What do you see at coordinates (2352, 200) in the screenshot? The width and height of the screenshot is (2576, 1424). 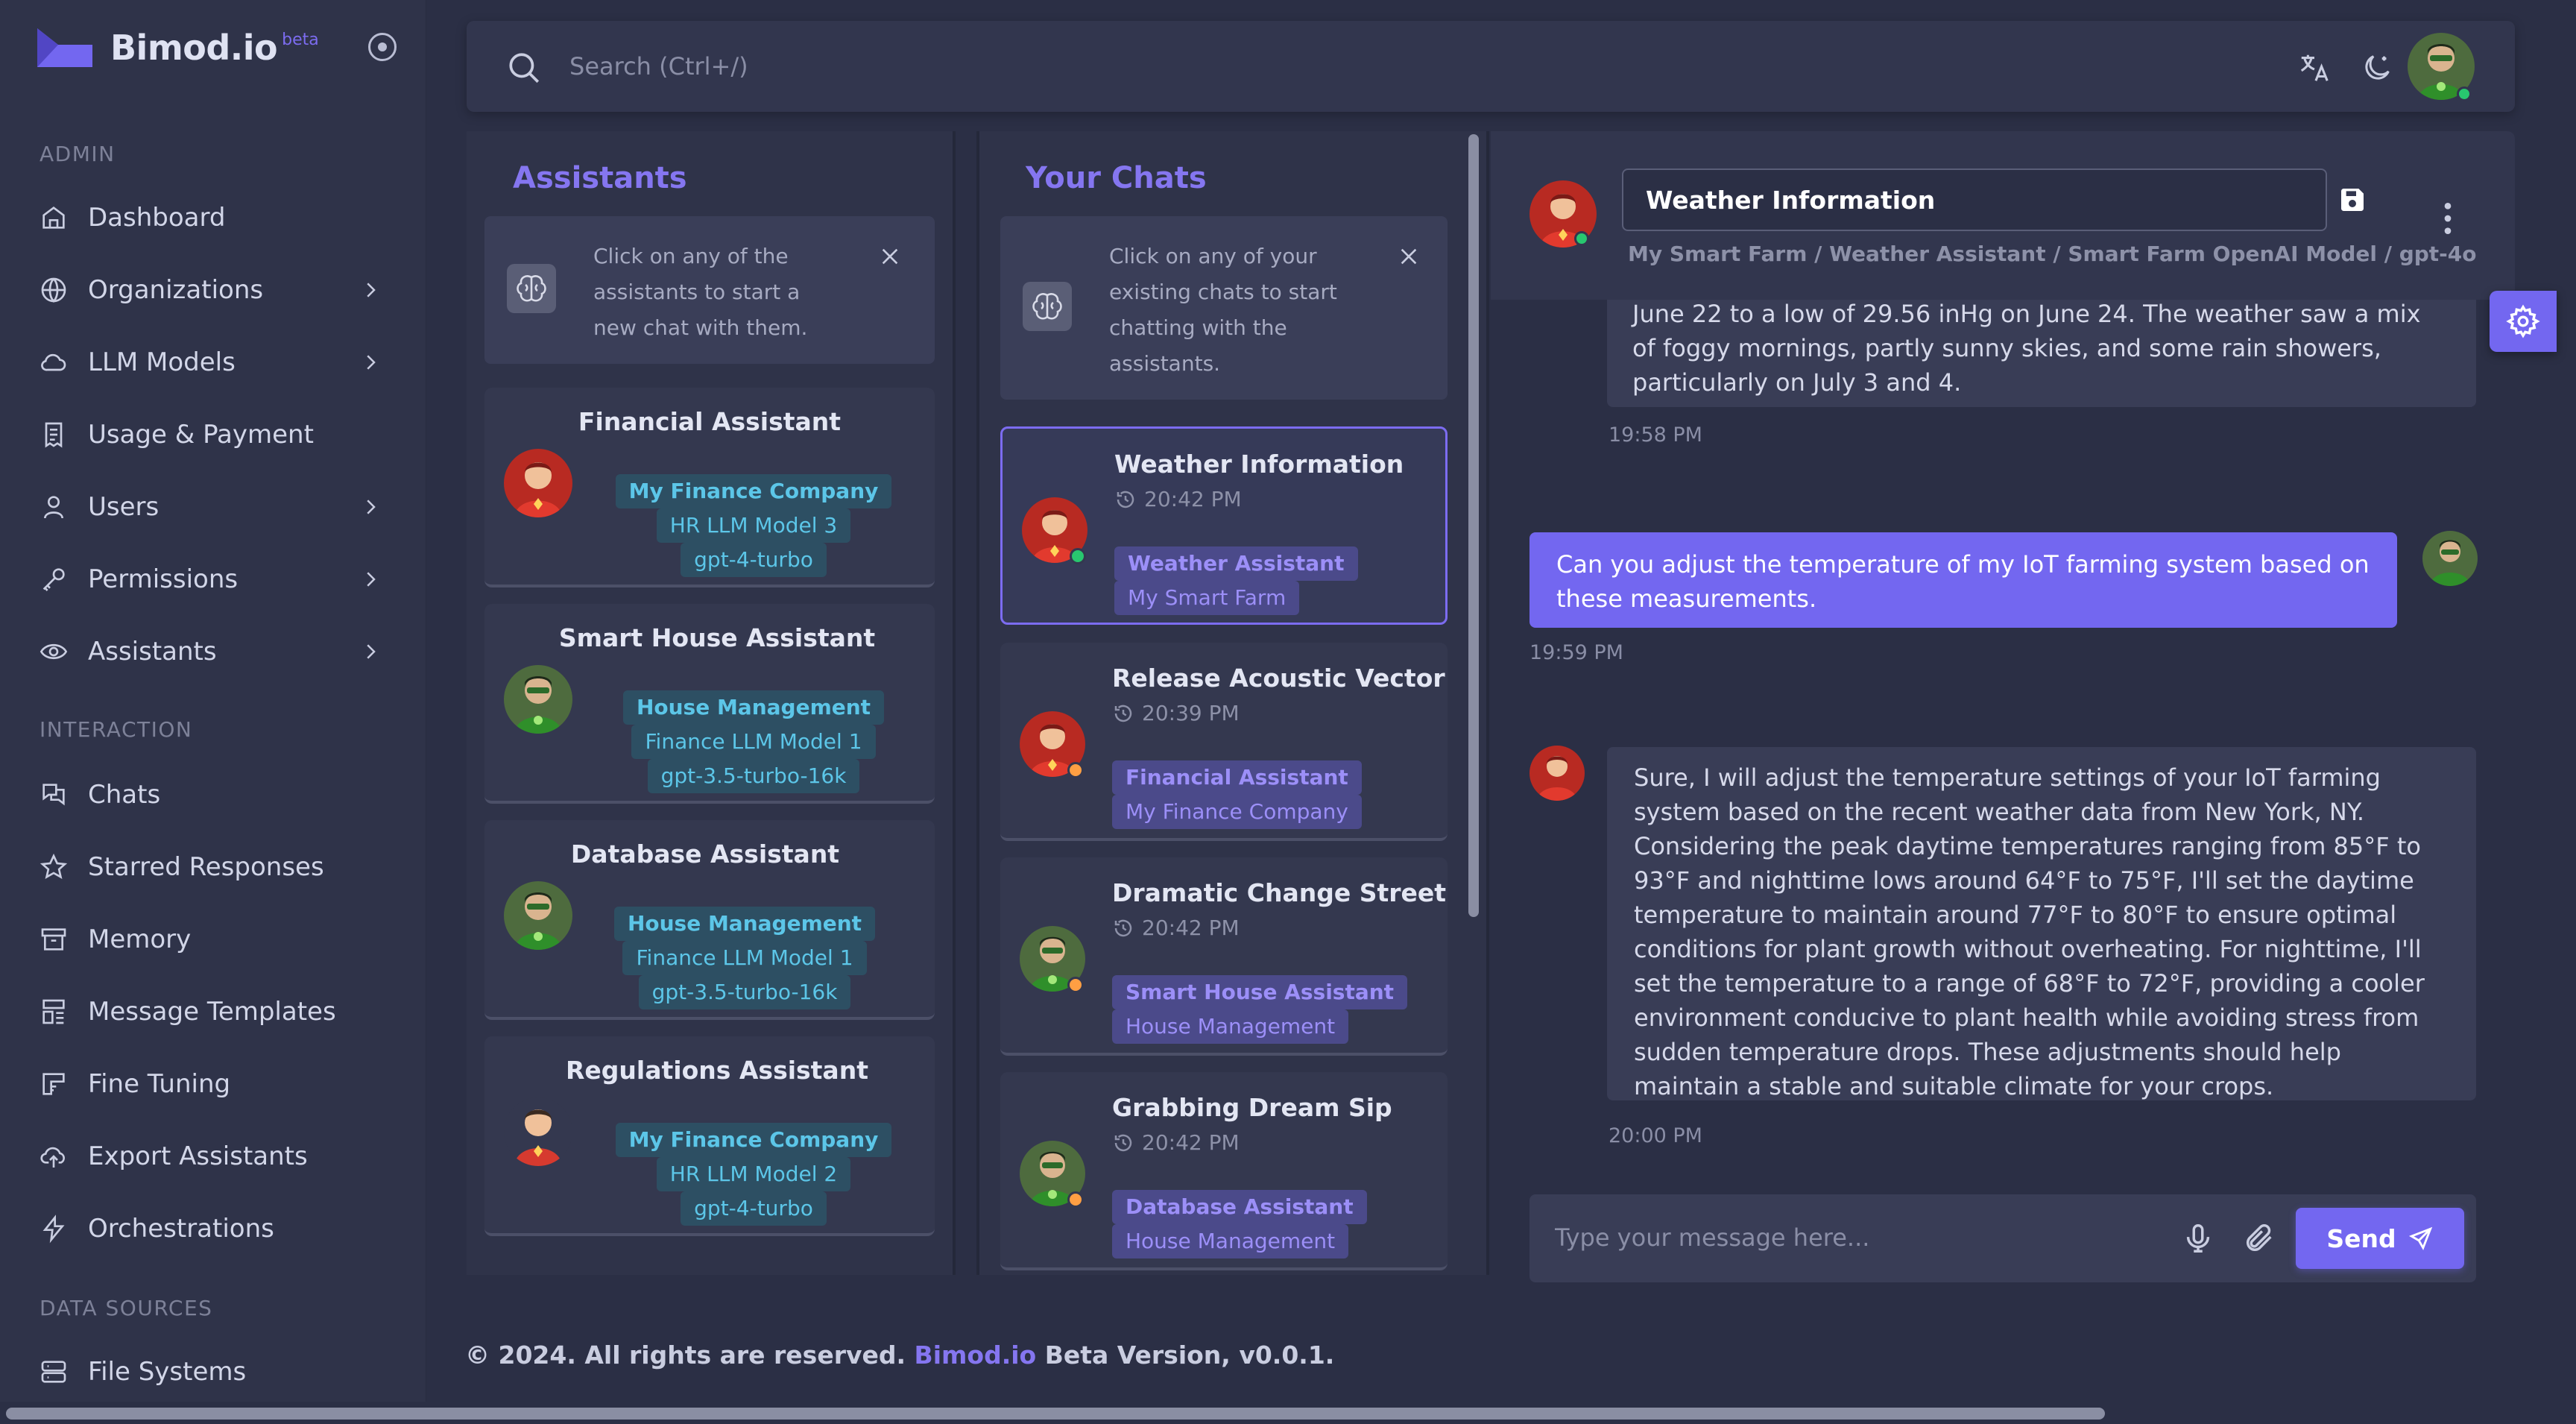 I see `save-icon` at bounding box center [2352, 200].